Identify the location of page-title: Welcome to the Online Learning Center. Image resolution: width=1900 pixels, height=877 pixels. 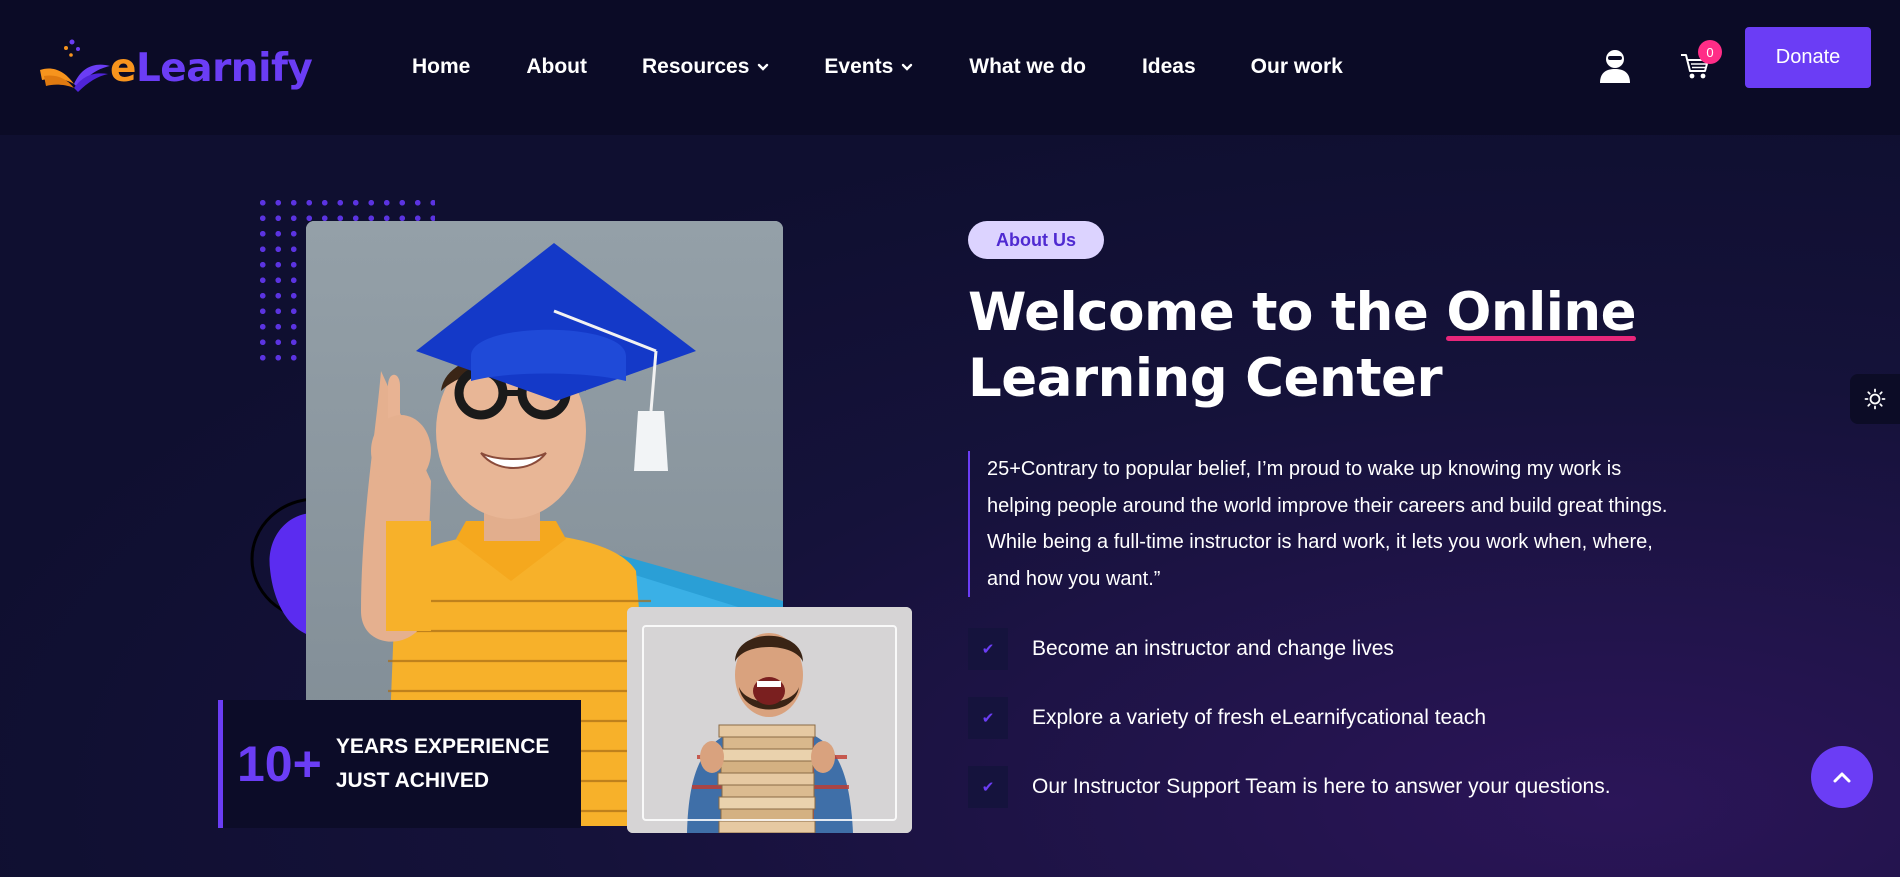
(1302, 344).